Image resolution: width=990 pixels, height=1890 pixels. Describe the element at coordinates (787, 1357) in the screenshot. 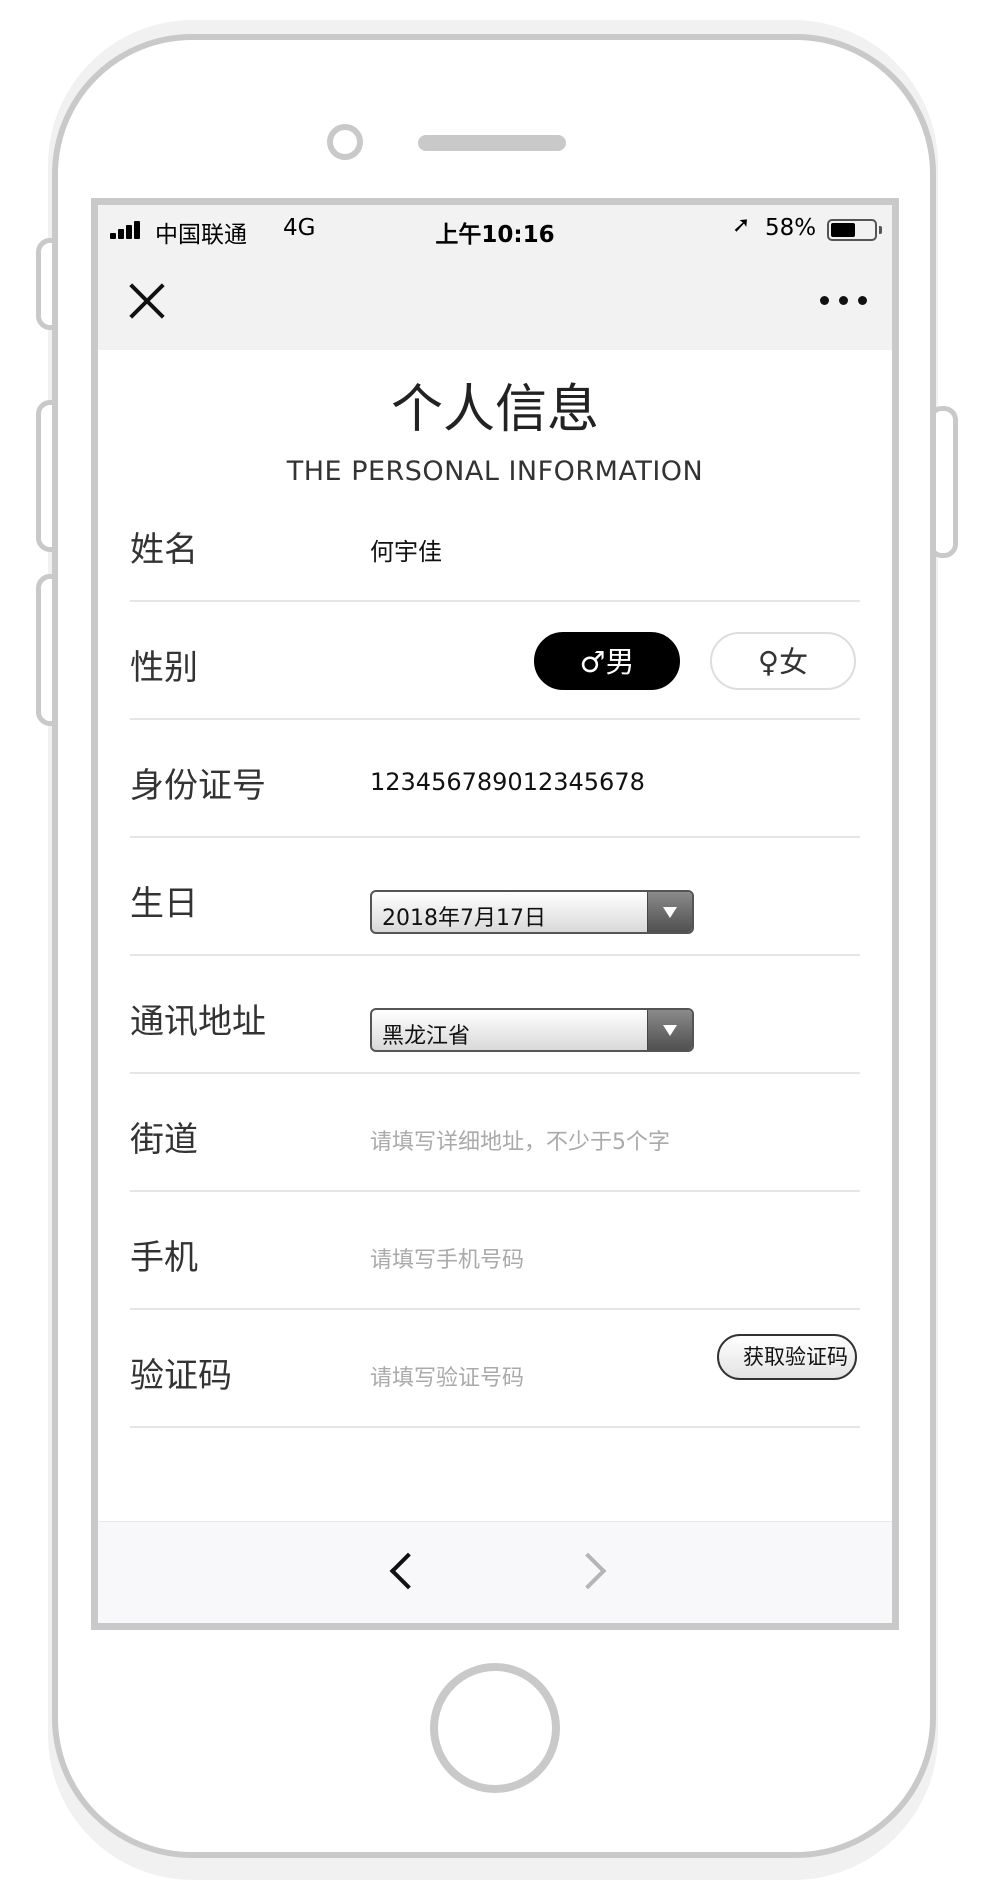

I see `get-code-button: 获取验证码` at that location.